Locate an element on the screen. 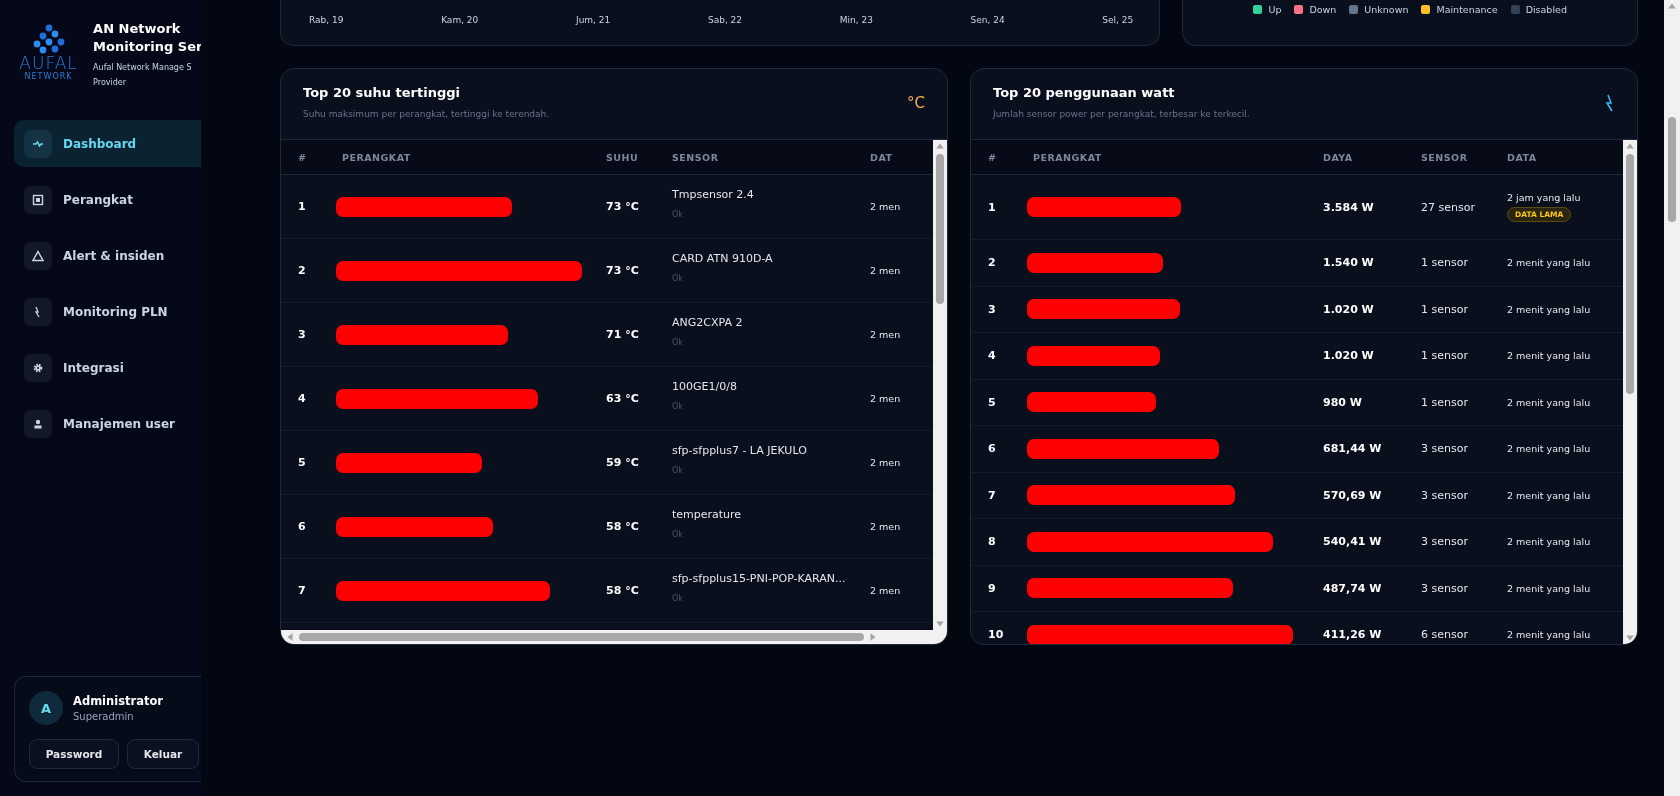 The width and height of the screenshot is (1680, 796). bolt-icon is located at coordinates (1610, 103).